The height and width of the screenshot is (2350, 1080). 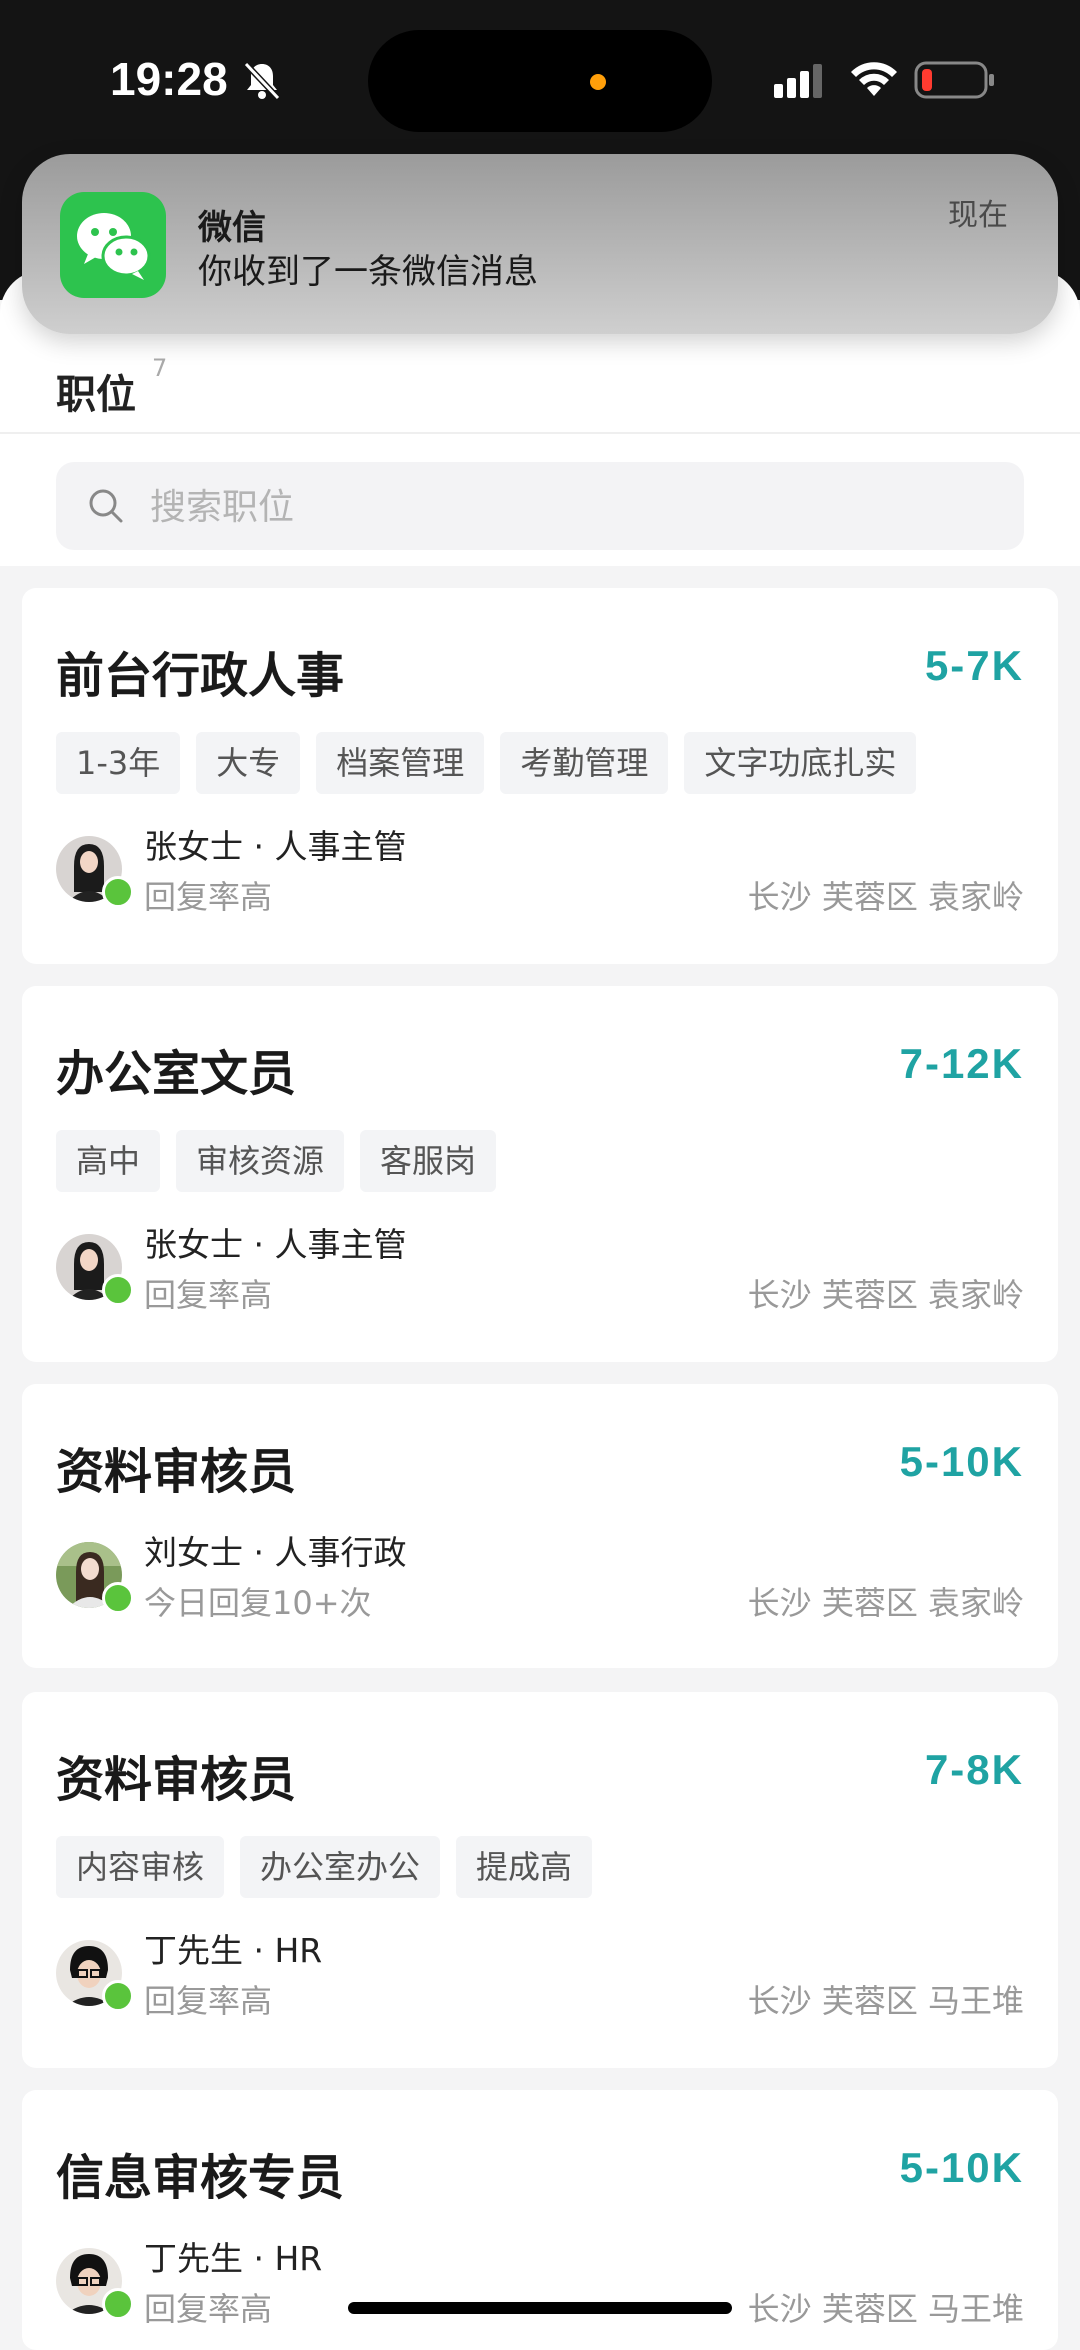 I want to click on job-salary: 7-12K, so click(x=961, y=1063).